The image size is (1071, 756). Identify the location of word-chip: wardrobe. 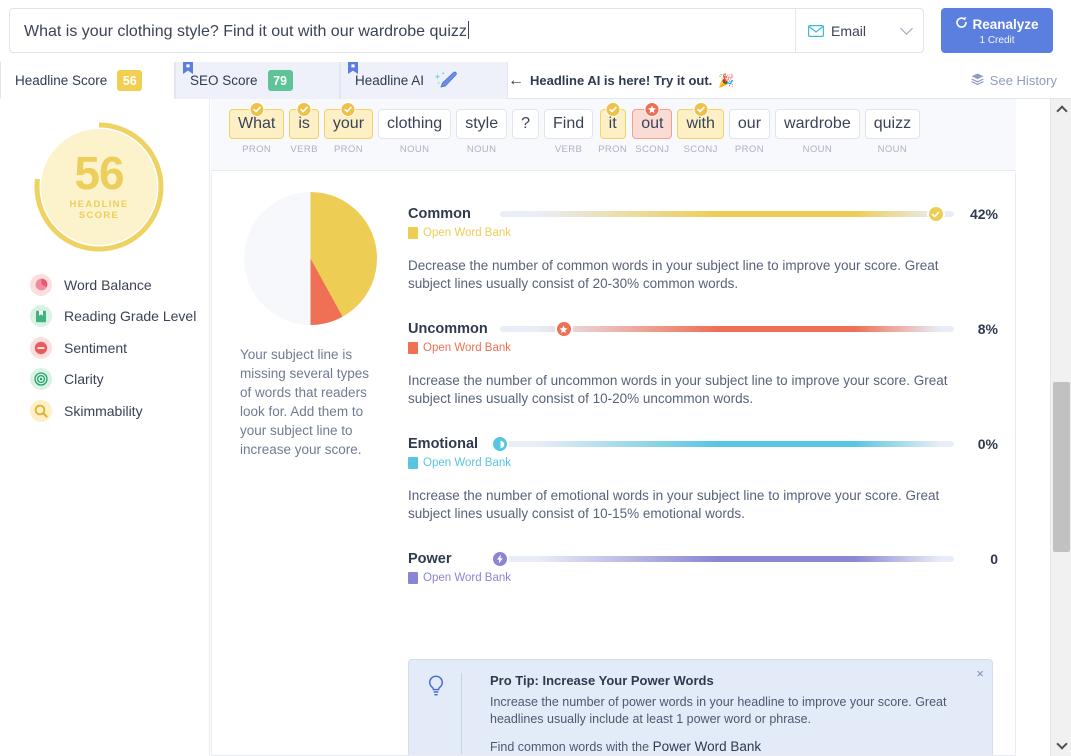
(817, 124).